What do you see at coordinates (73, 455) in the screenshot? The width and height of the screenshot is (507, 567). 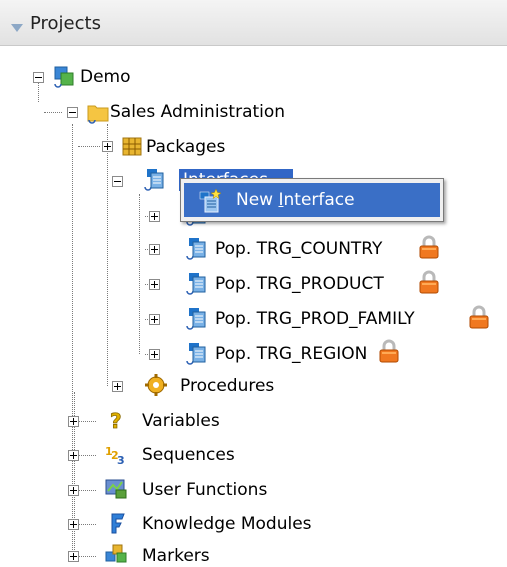 I see `expand-toggle-sequences` at bounding box center [73, 455].